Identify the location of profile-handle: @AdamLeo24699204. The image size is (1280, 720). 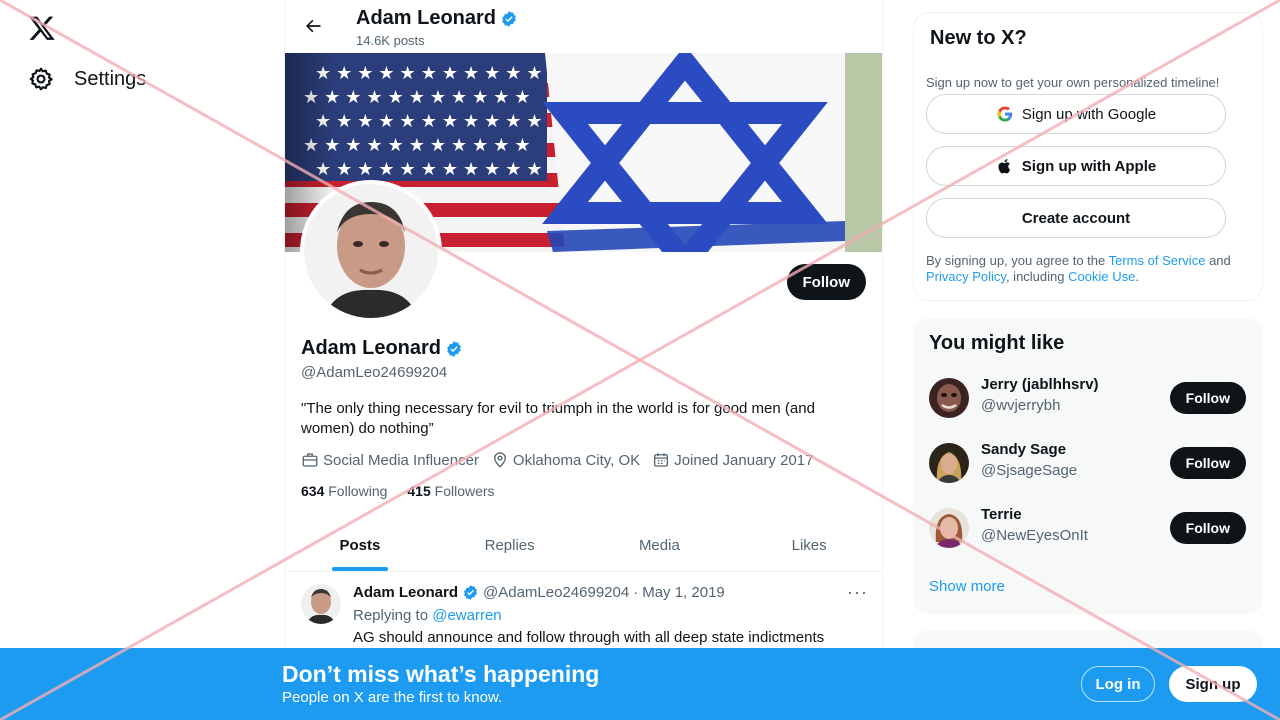
(374, 372).